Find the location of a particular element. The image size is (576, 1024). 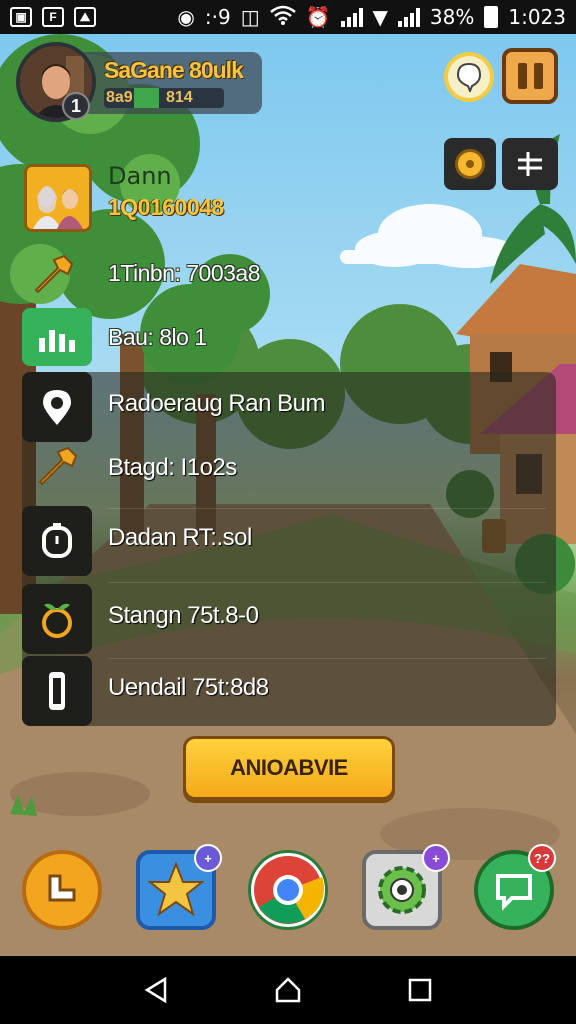

clock-time: 1:023 is located at coordinates (537, 17).